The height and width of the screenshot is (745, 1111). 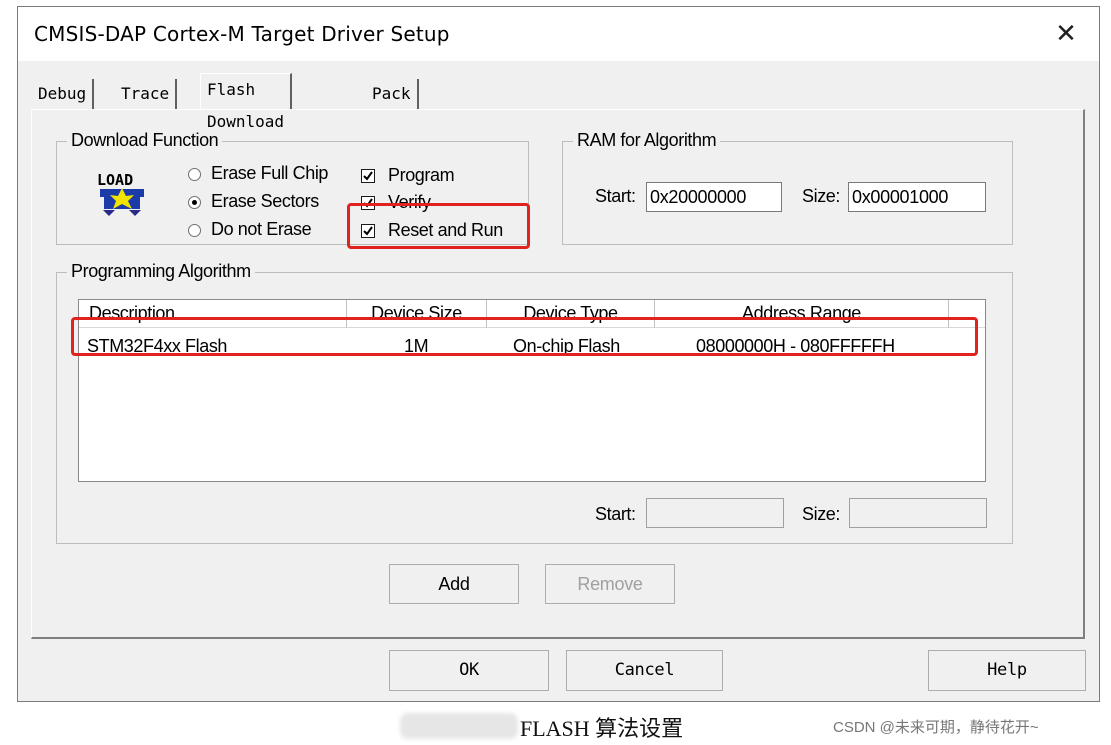 I want to click on reset-and-run-highlight, so click(x=438, y=226).